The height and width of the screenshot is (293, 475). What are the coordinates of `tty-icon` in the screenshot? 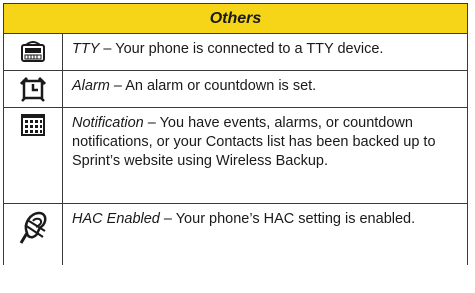 It's located at (33, 51).